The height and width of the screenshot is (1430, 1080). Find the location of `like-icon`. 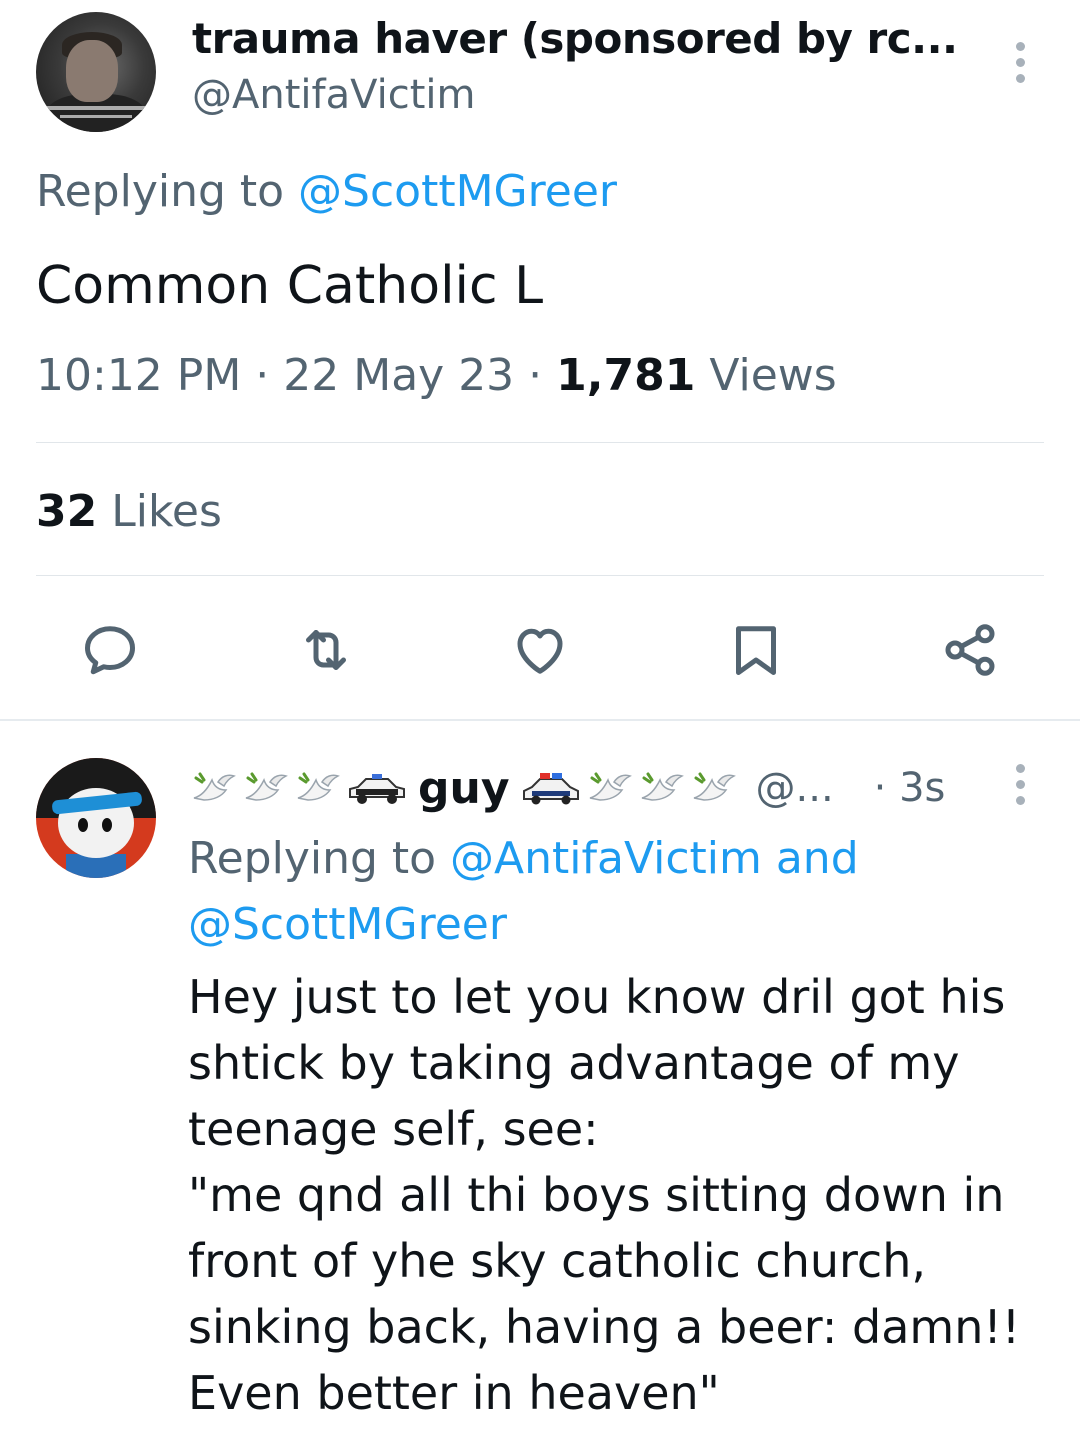

like-icon is located at coordinates (540, 650).